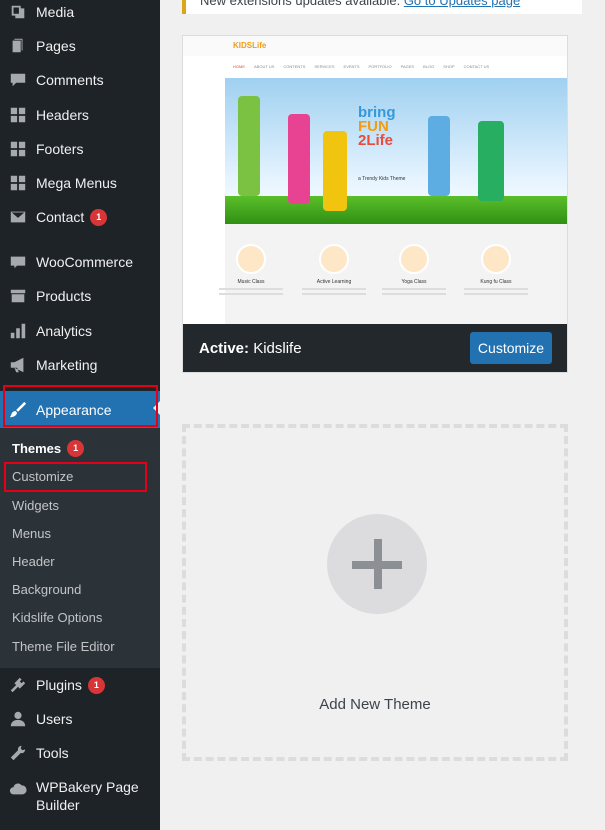 The width and height of the screenshot is (605, 830). I want to click on active-theme-label: Active: Kidslife, so click(250, 348).